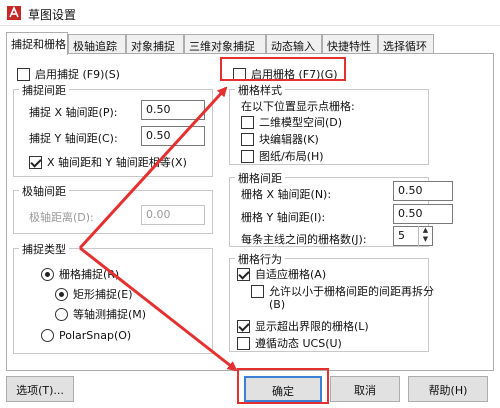  I want to click on beyond-limits-row: 显示超出界限的栅格(L), so click(303, 326).